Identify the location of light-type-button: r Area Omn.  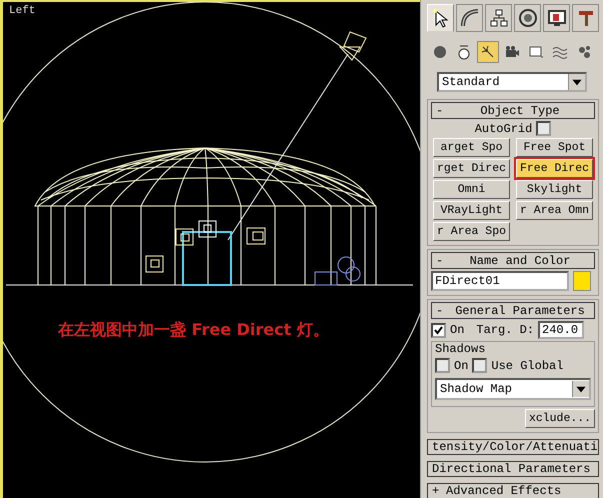
(554, 210).